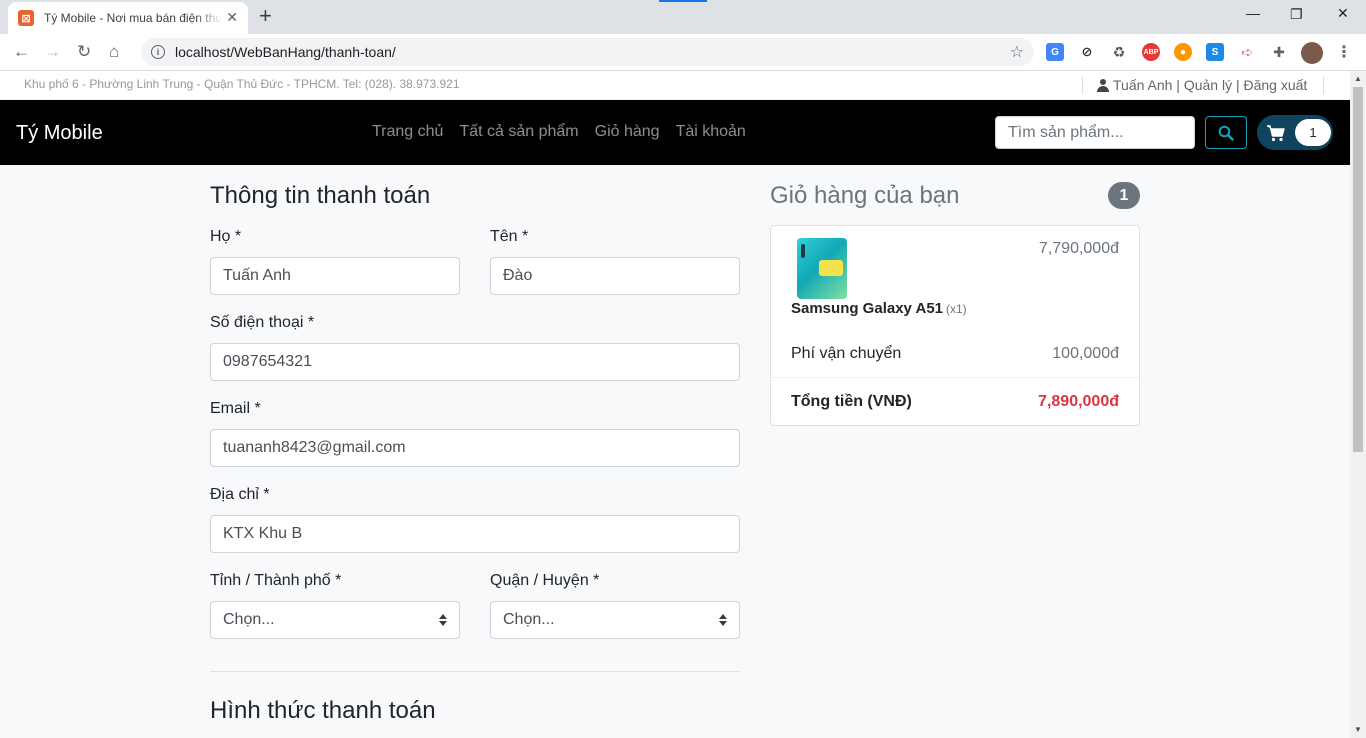 This screenshot has height=738, width=1366. What do you see at coordinates (1124, 195) in the screenshot?
I see `cart-items-badge: 1` at bounding box center [1124, 195].